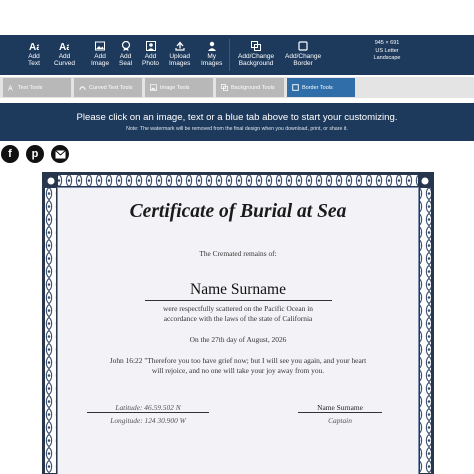  I want to click on text-icon: Aa, so click(34, 45).